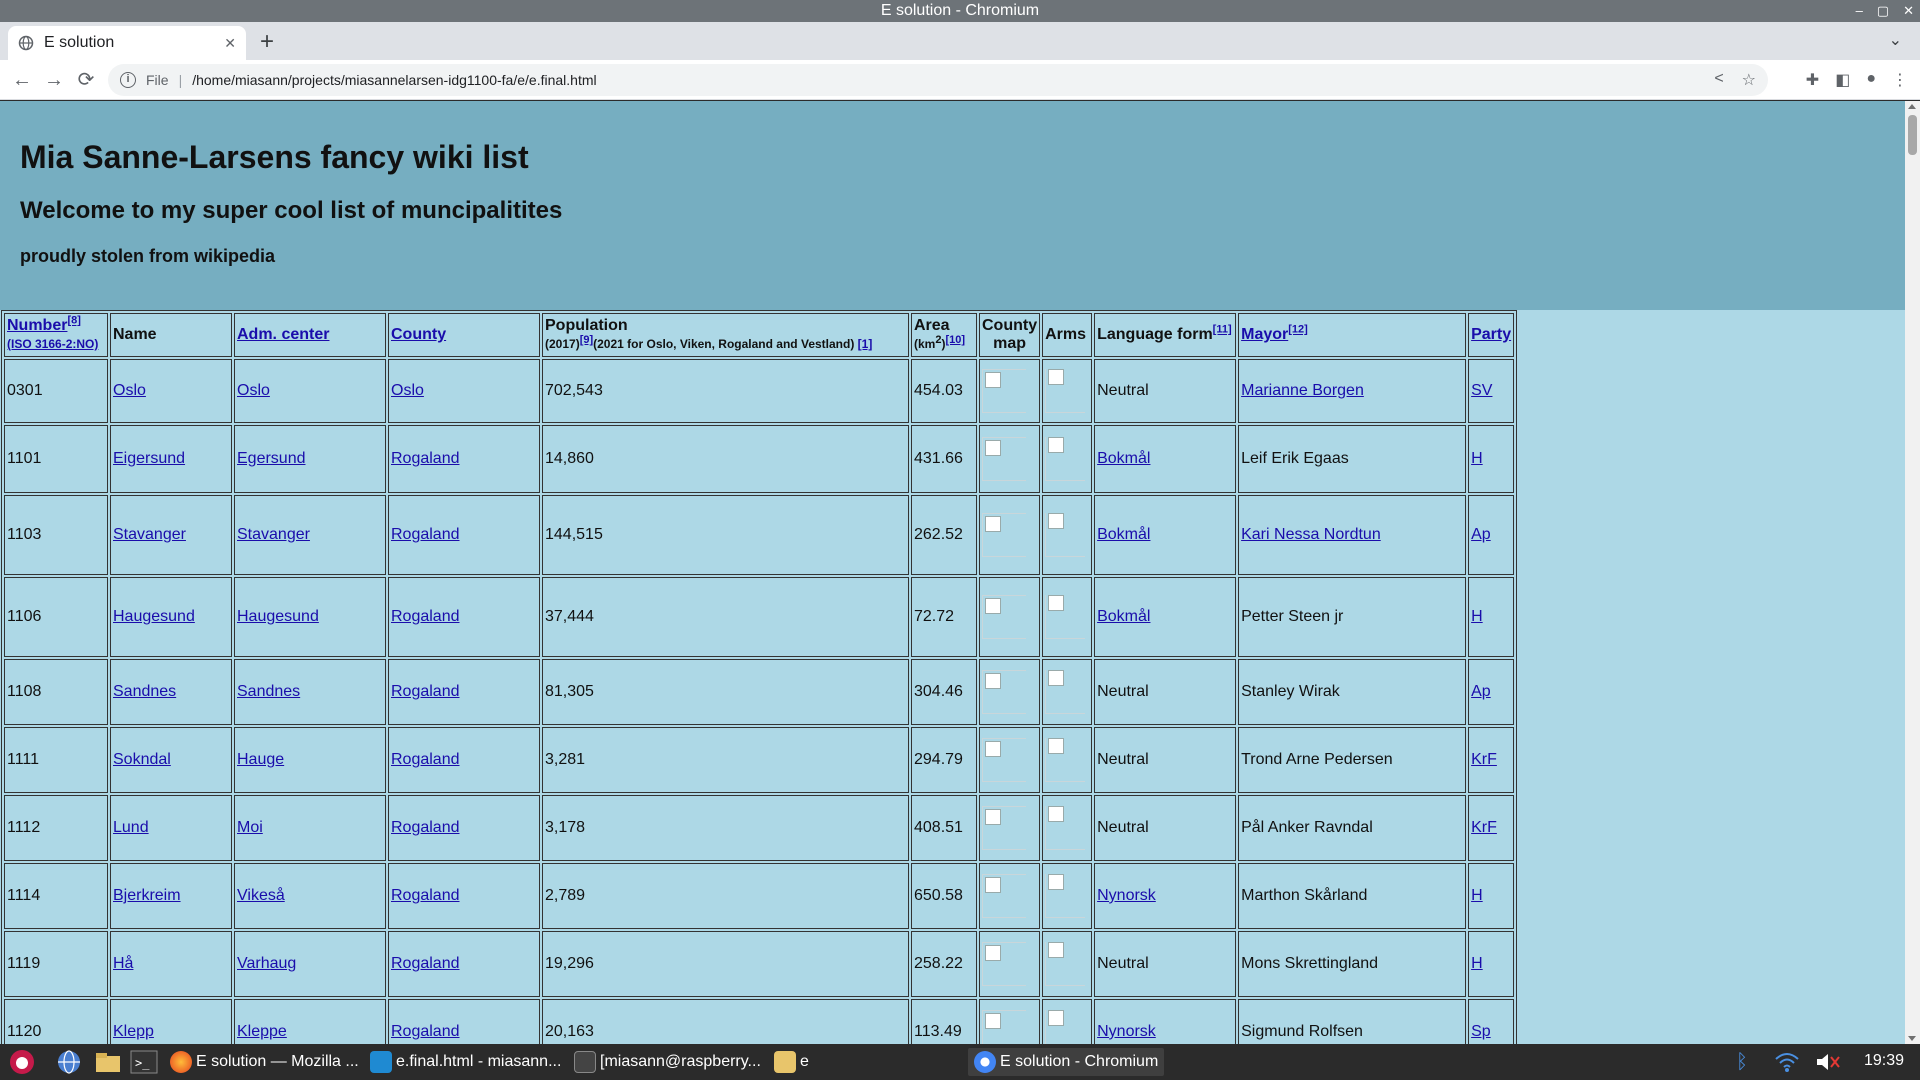 Image resolution: width=1920 pixels, height=1080 pixels. I want to click on ref-link-8: [8], so click(73, 321).